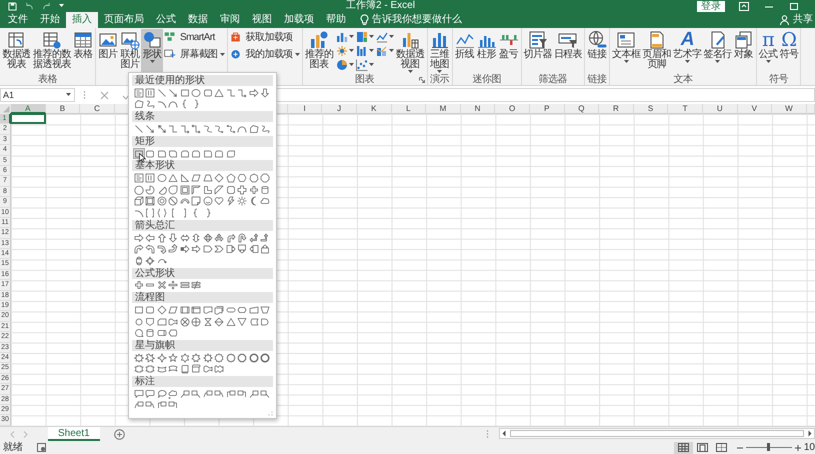 The image size is (815, 454). Describe the element at coordinates (809, 447) in the screenshot. I see `zoom-level: 10` at that location.